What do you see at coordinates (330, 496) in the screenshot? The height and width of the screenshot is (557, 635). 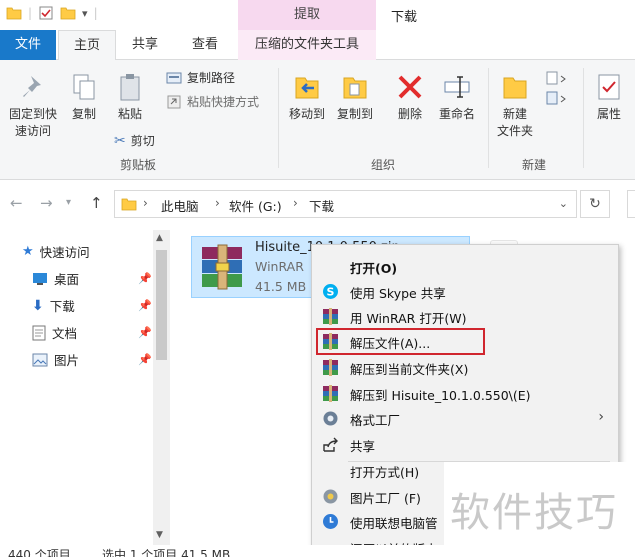 I see `picture-factory-icon` at bounding box center [330, 496].